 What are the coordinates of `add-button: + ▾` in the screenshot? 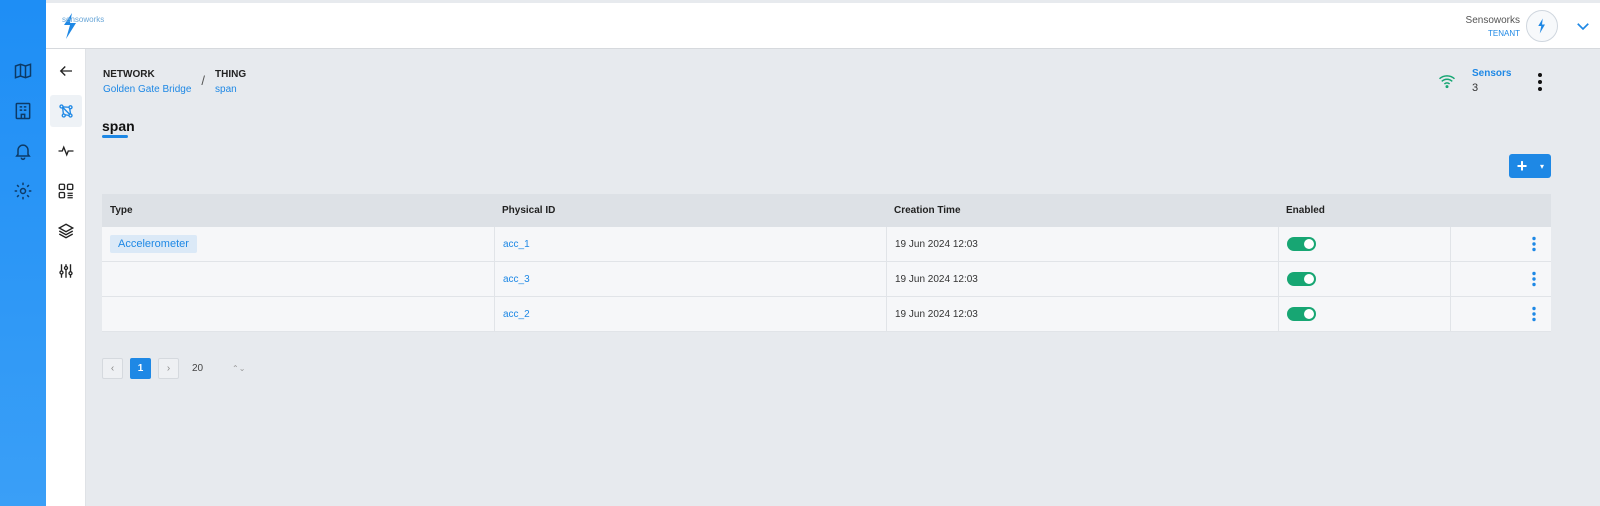 It's located at (1530, 166).